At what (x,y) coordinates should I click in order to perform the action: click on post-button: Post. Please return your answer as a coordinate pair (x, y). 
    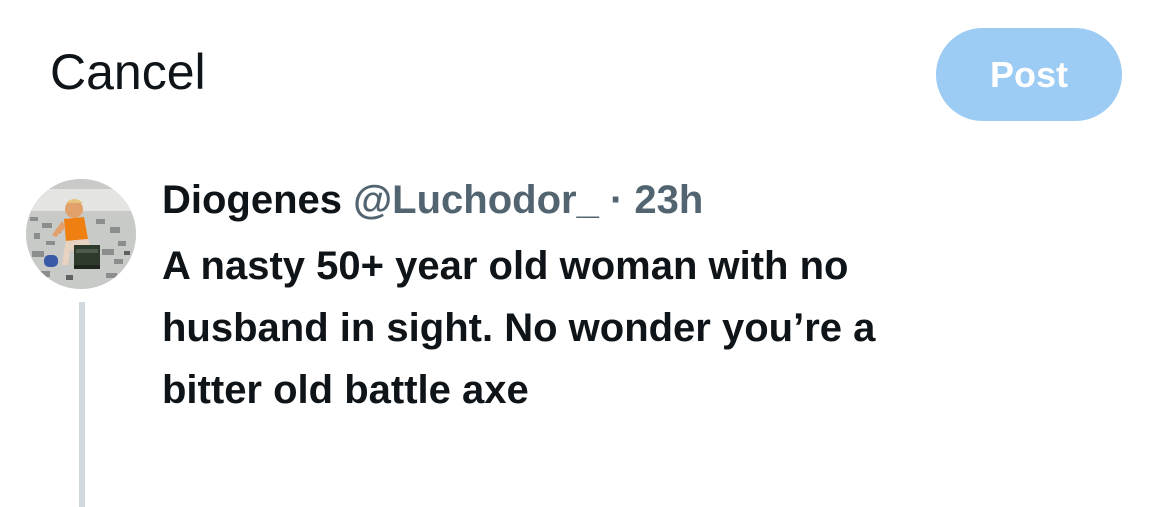
    Looking at the image, I should click on (1029, 74).